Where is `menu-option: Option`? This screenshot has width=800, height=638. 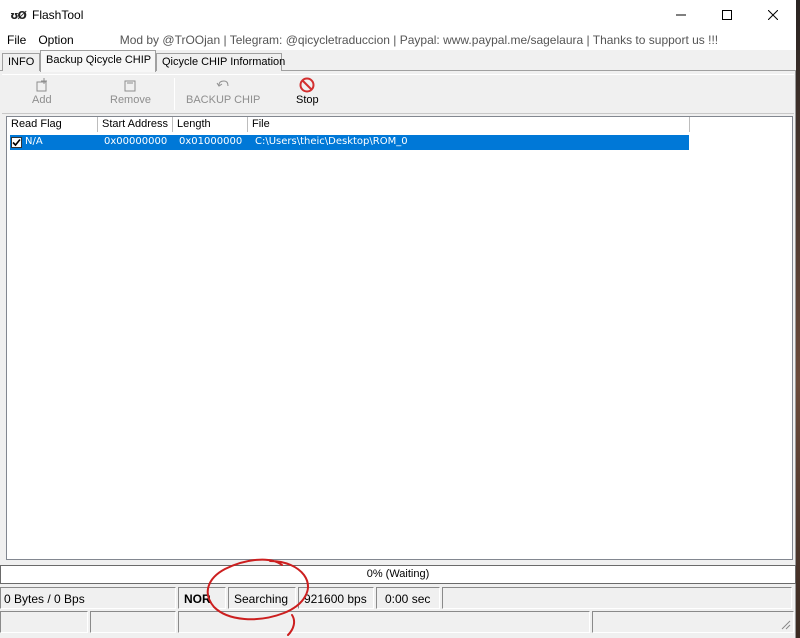 menu-option: Option is located at coordinates (55, 40).